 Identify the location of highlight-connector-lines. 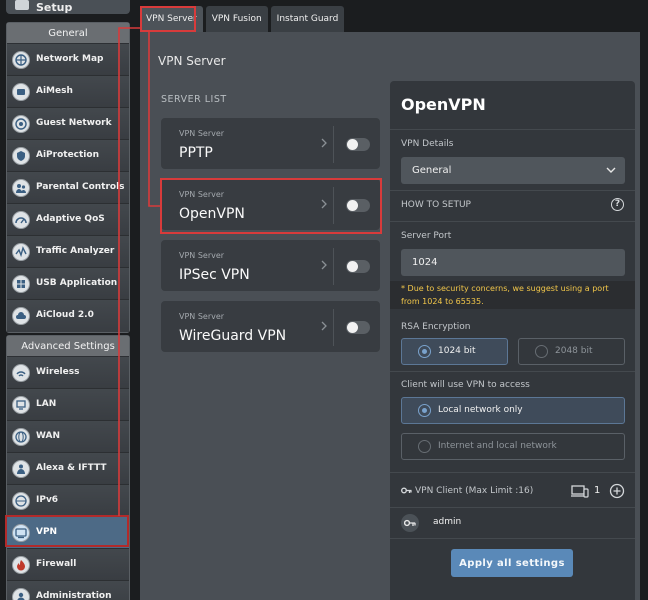
(139, 271).